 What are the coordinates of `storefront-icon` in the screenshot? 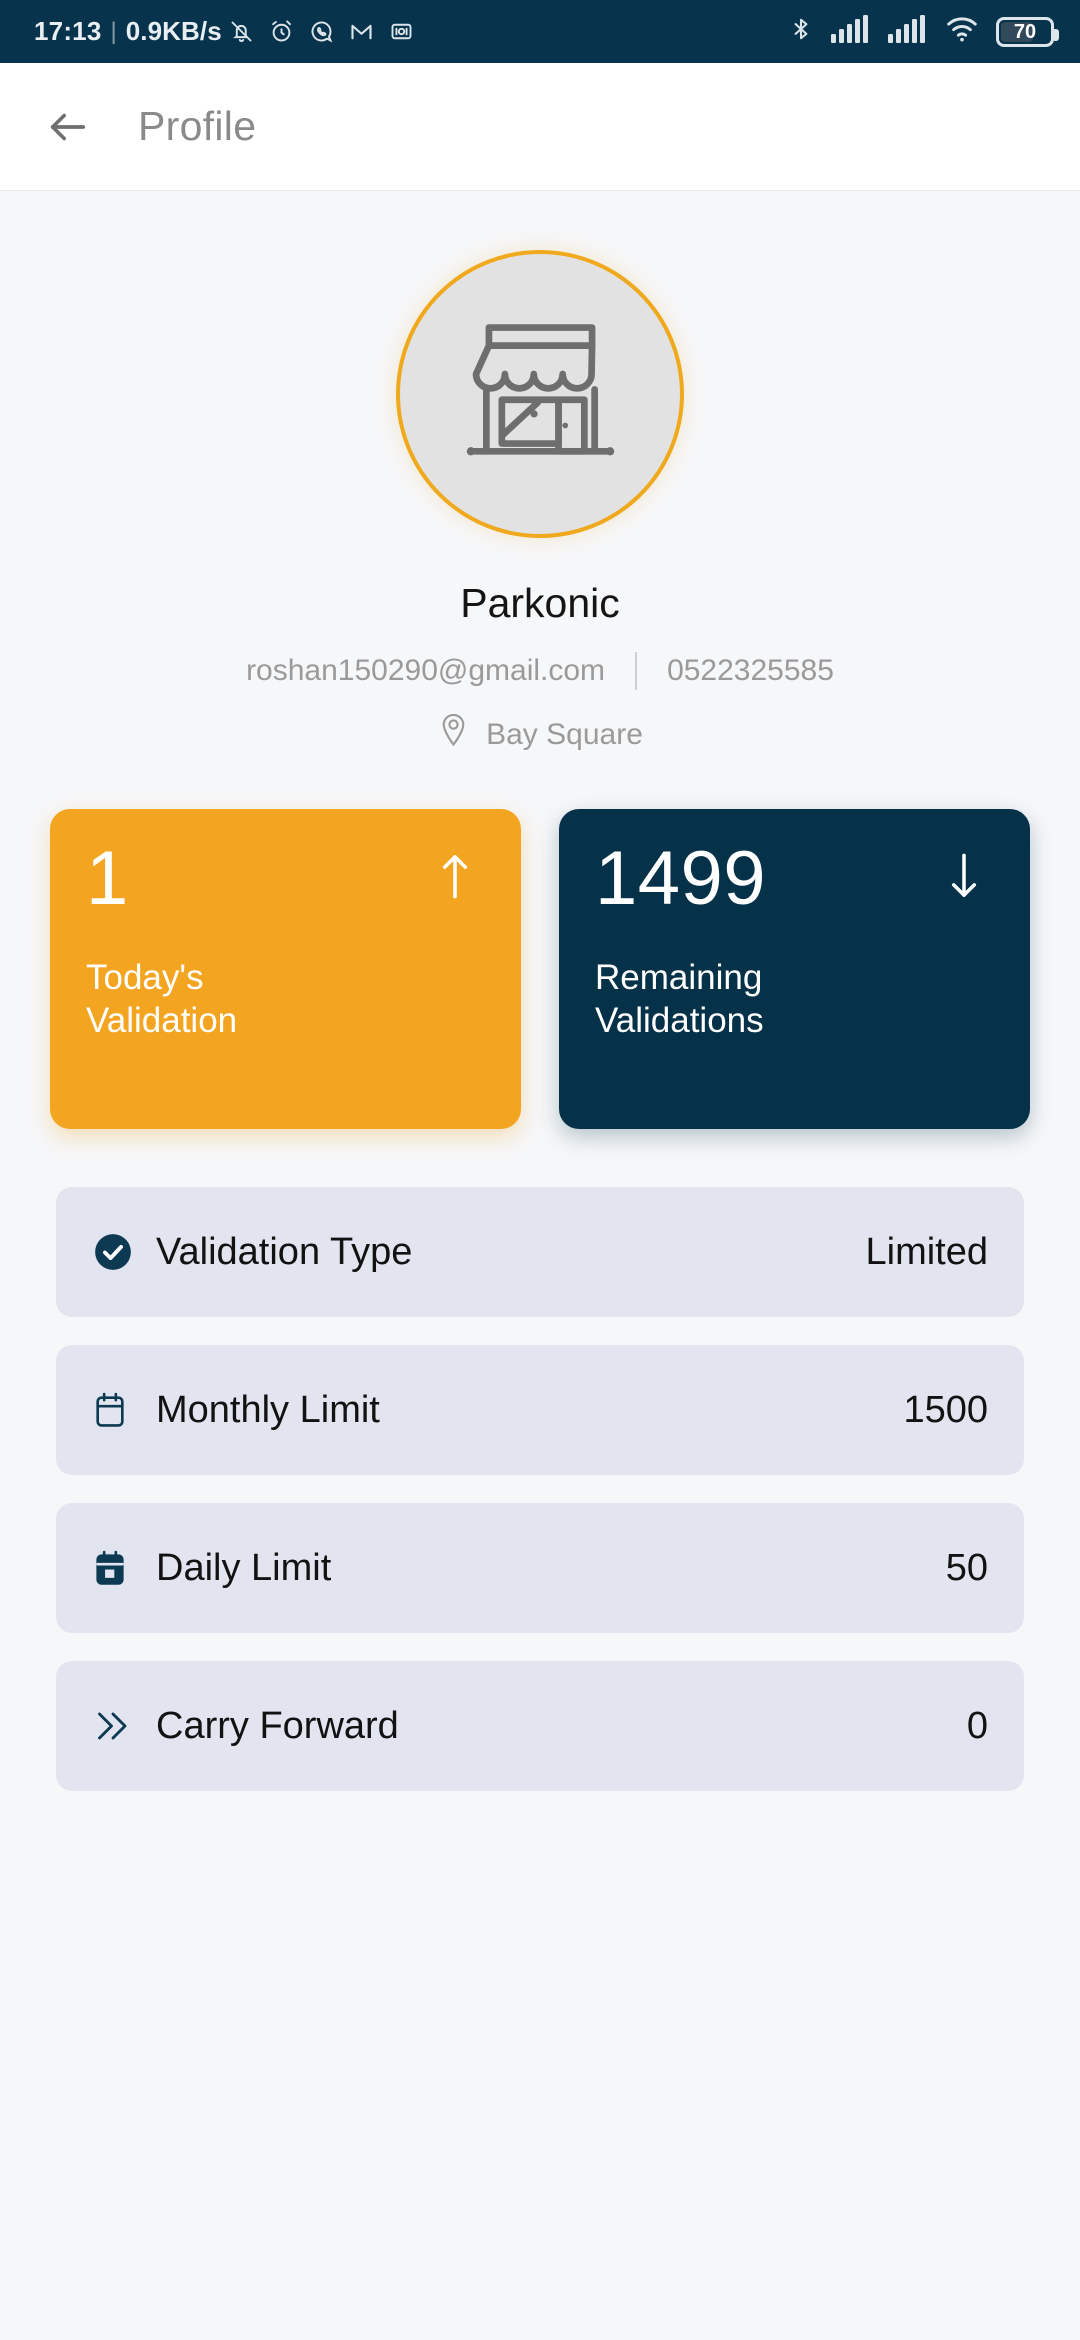 It's located at (540, 394).